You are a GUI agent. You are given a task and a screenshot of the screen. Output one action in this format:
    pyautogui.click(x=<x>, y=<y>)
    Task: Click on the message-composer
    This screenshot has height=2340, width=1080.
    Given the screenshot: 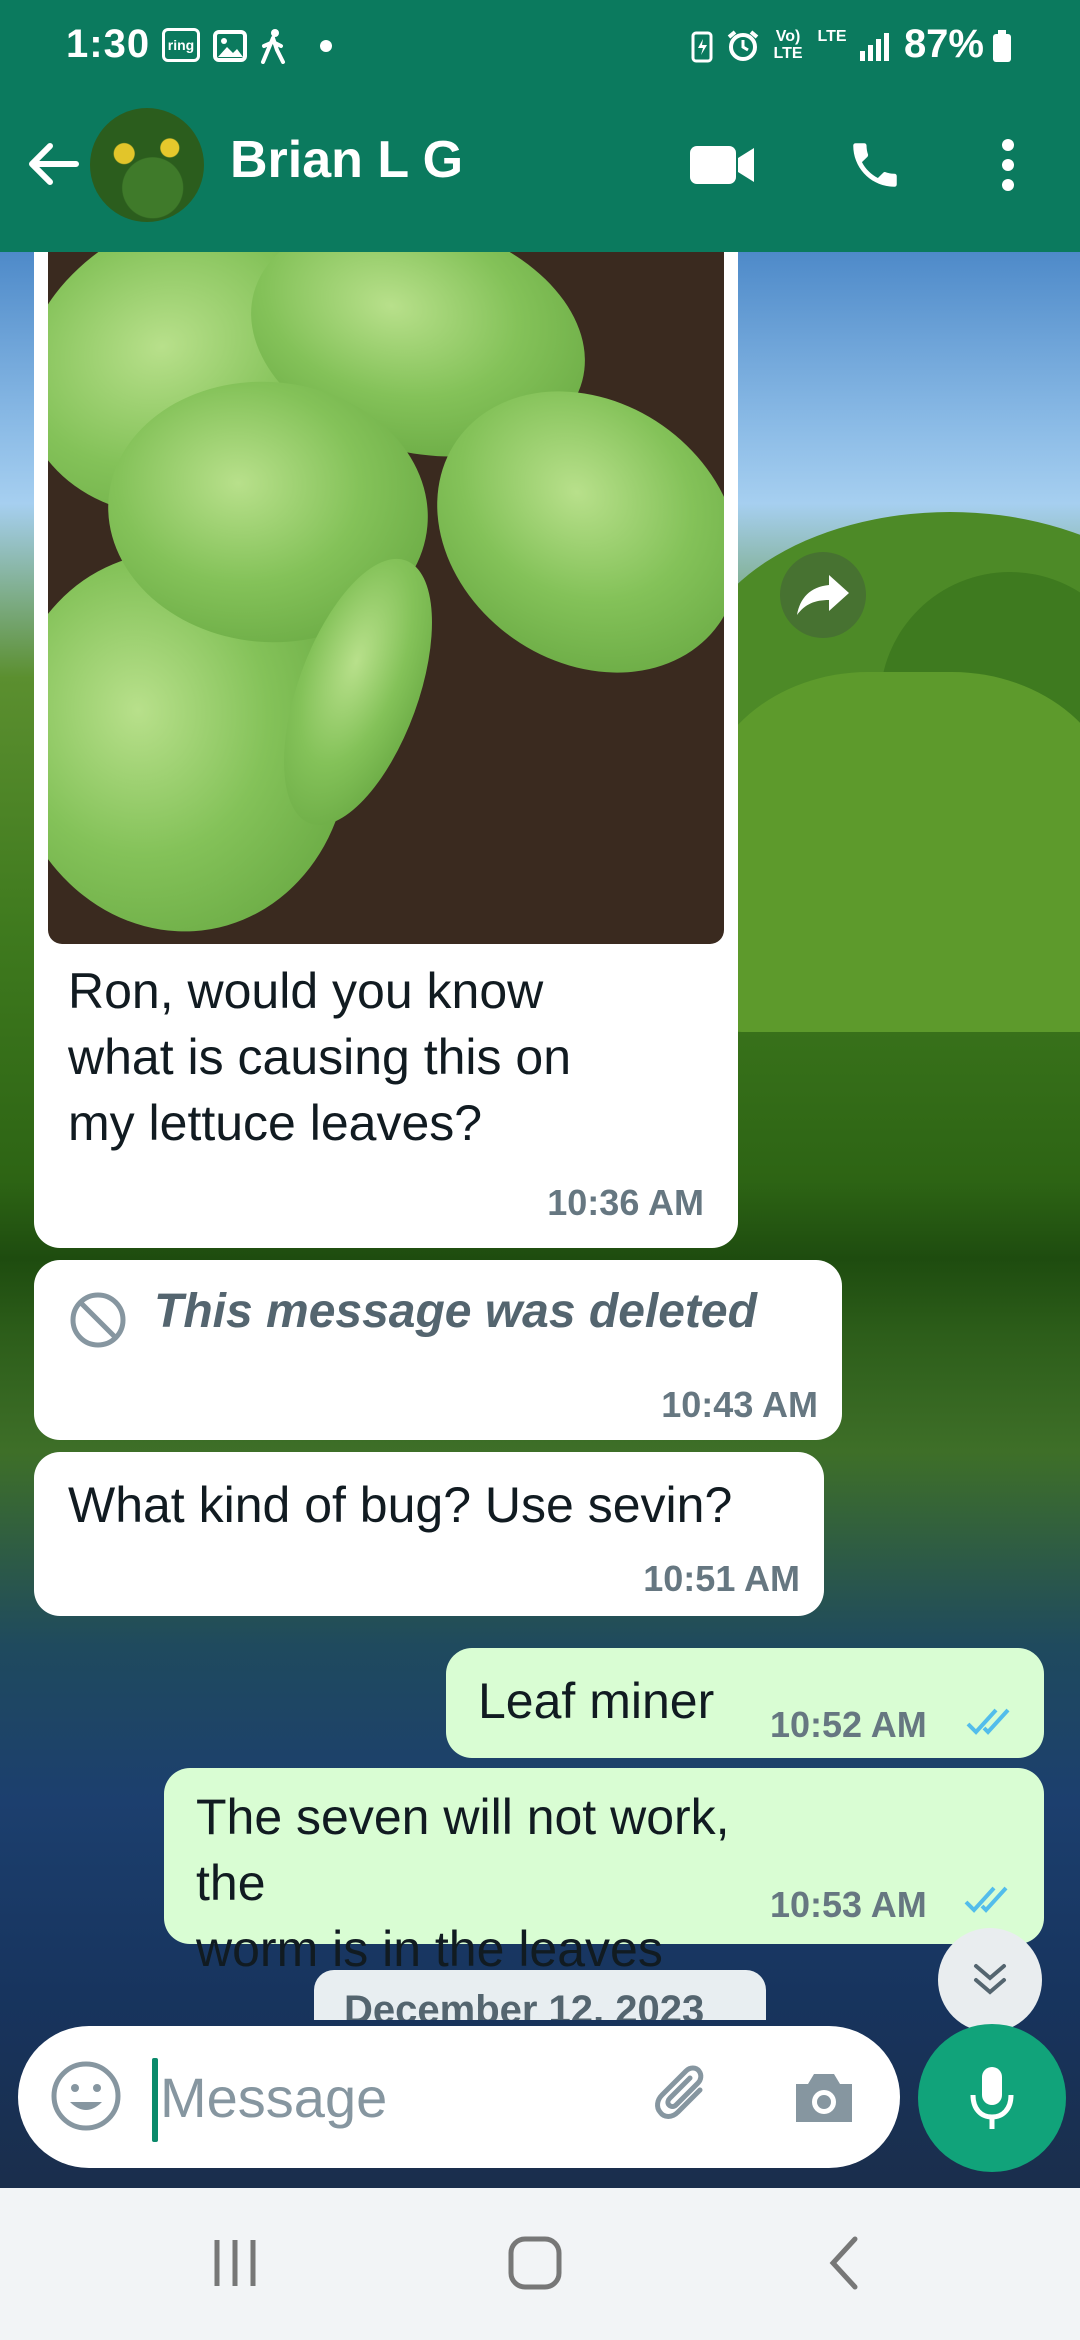 What is the action you would take?
    pyautogui.click(x=459, y=2097)
    